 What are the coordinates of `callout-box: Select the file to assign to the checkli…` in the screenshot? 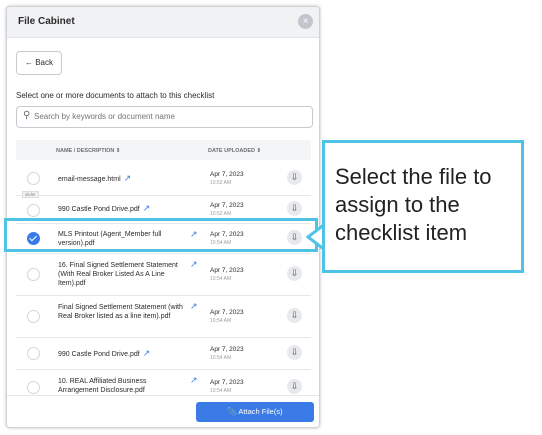 It's located at (423, 206).